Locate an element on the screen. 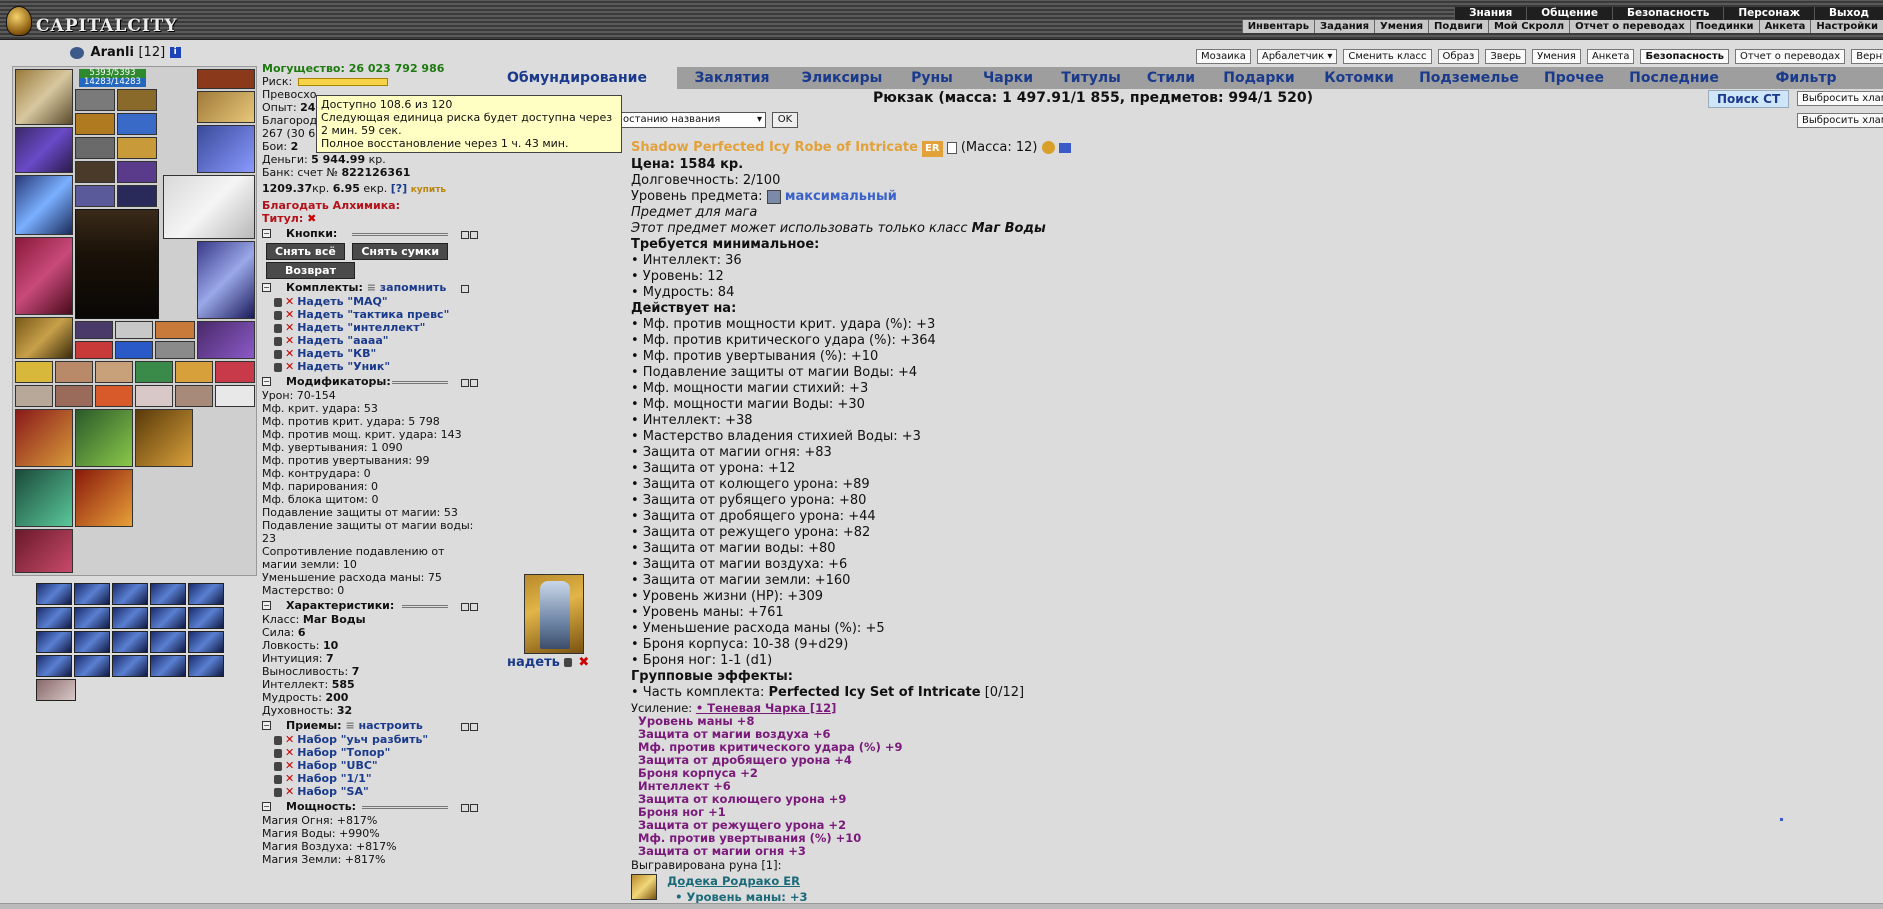 The width and height of the screenshot is (1883, 909). tab-titles: Титулы is located at coordinates (1091, 78).